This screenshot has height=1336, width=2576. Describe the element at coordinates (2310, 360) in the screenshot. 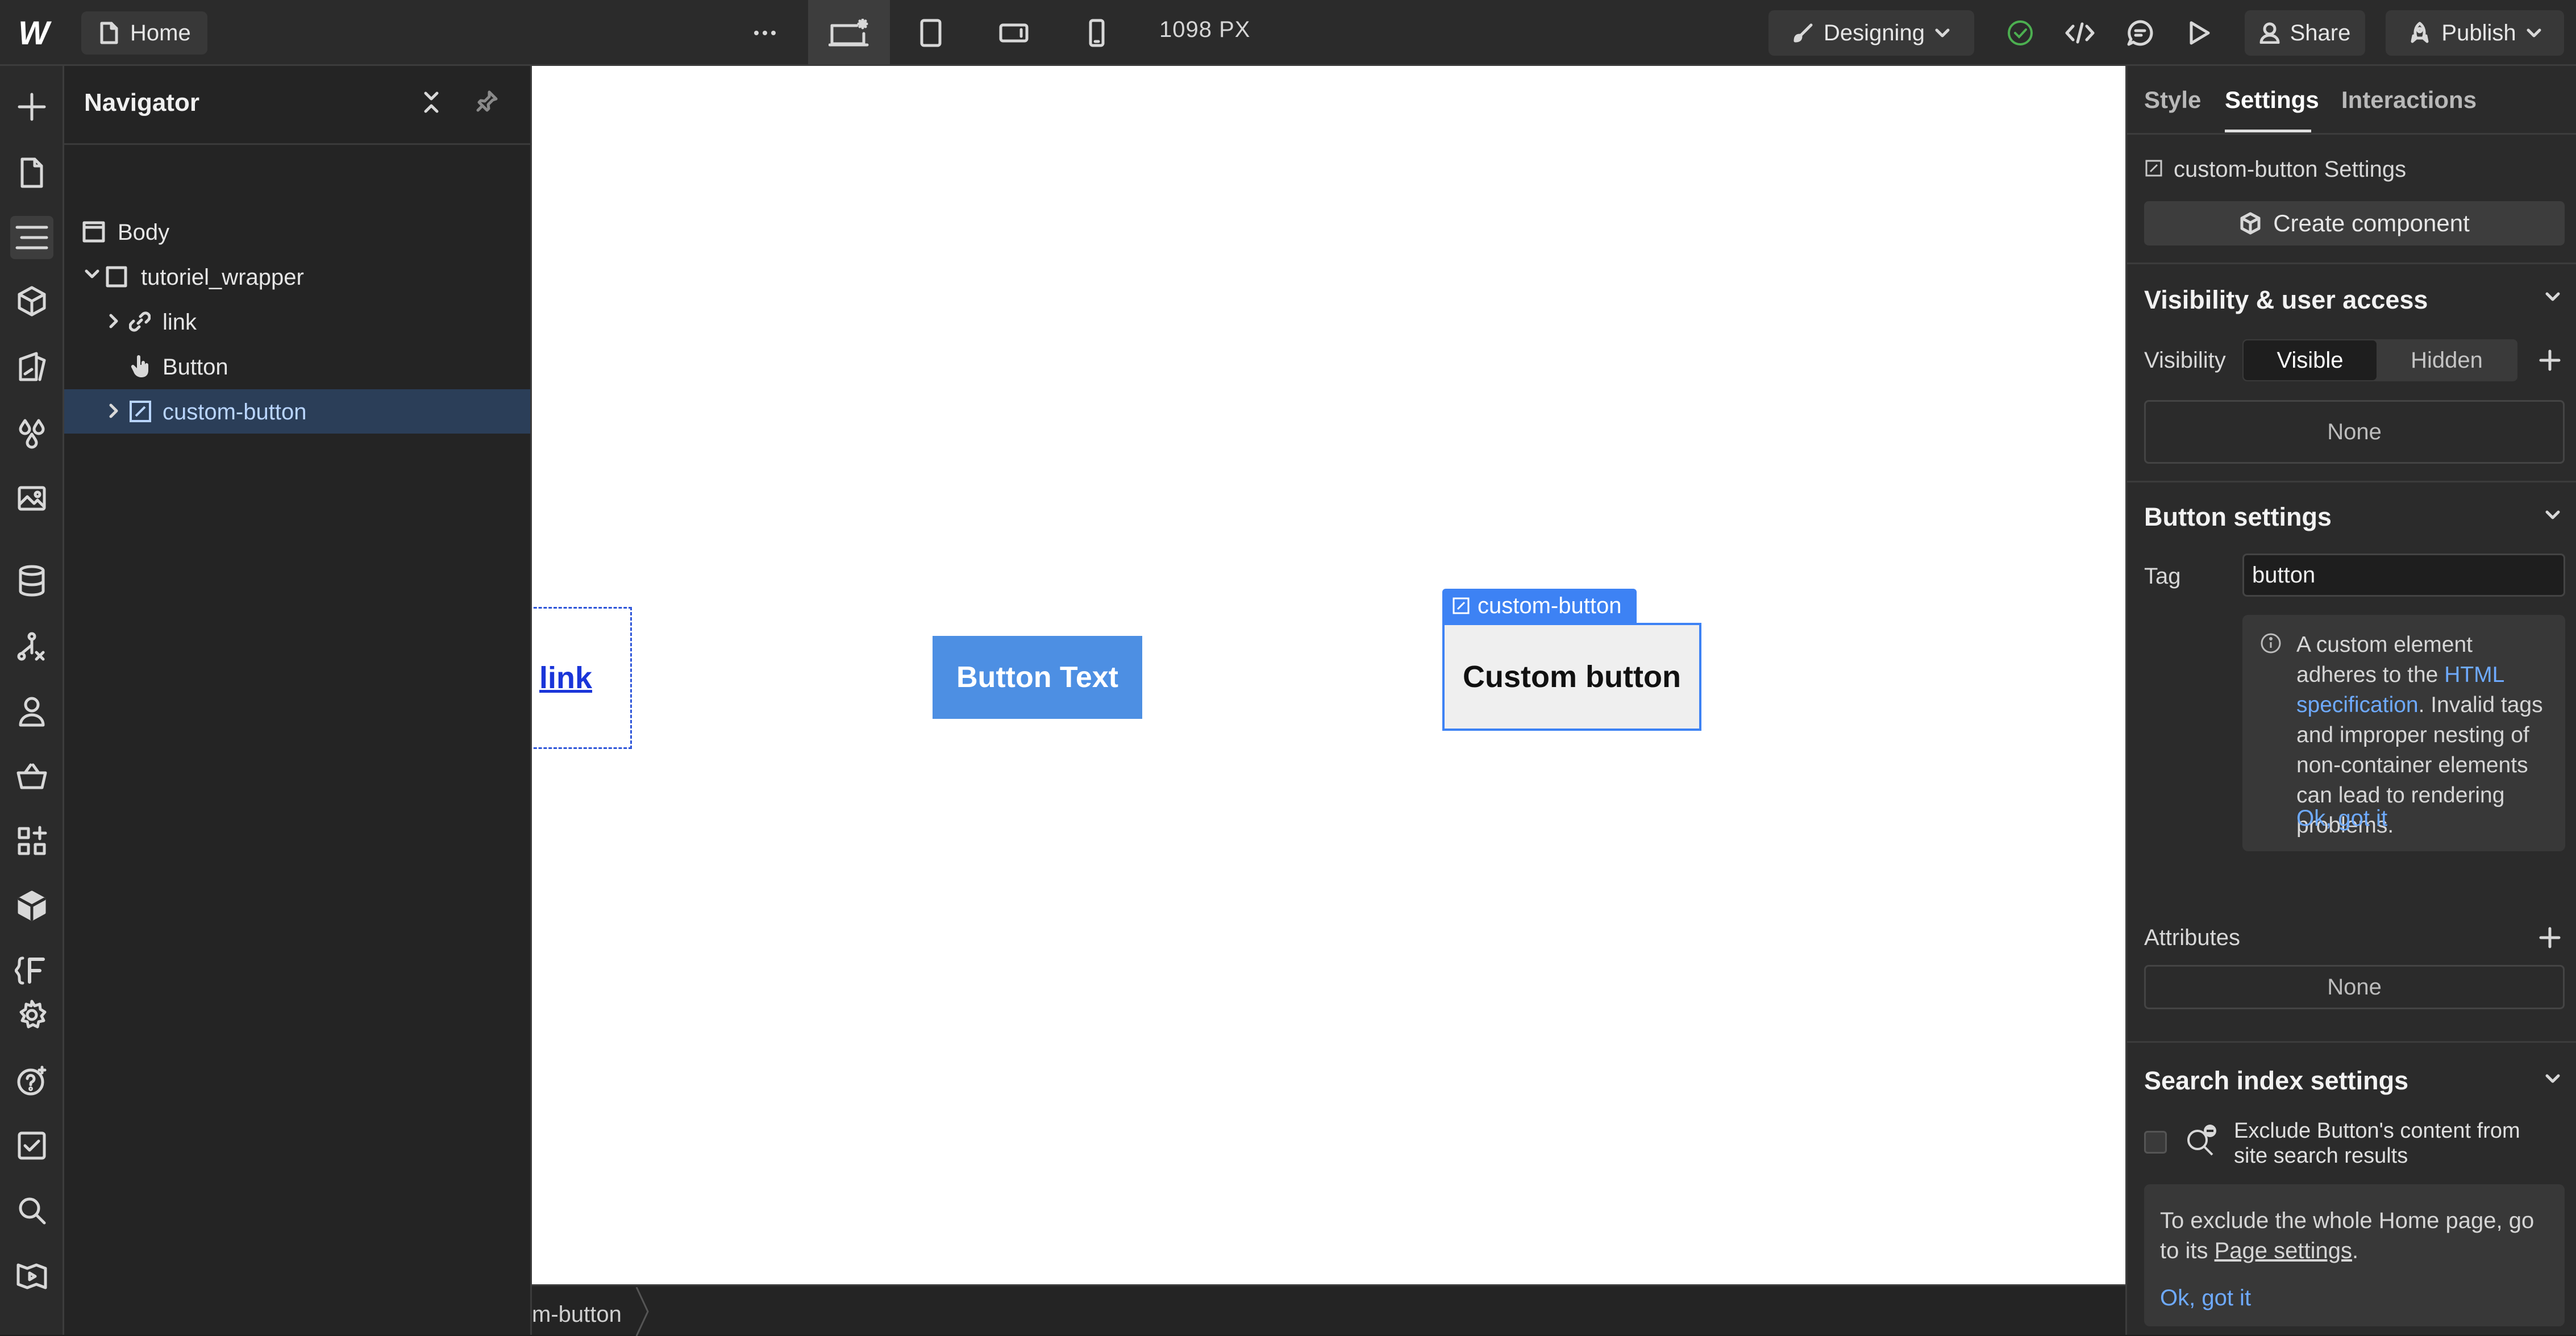

I see `visibility-visible-option: Visible` at that location.